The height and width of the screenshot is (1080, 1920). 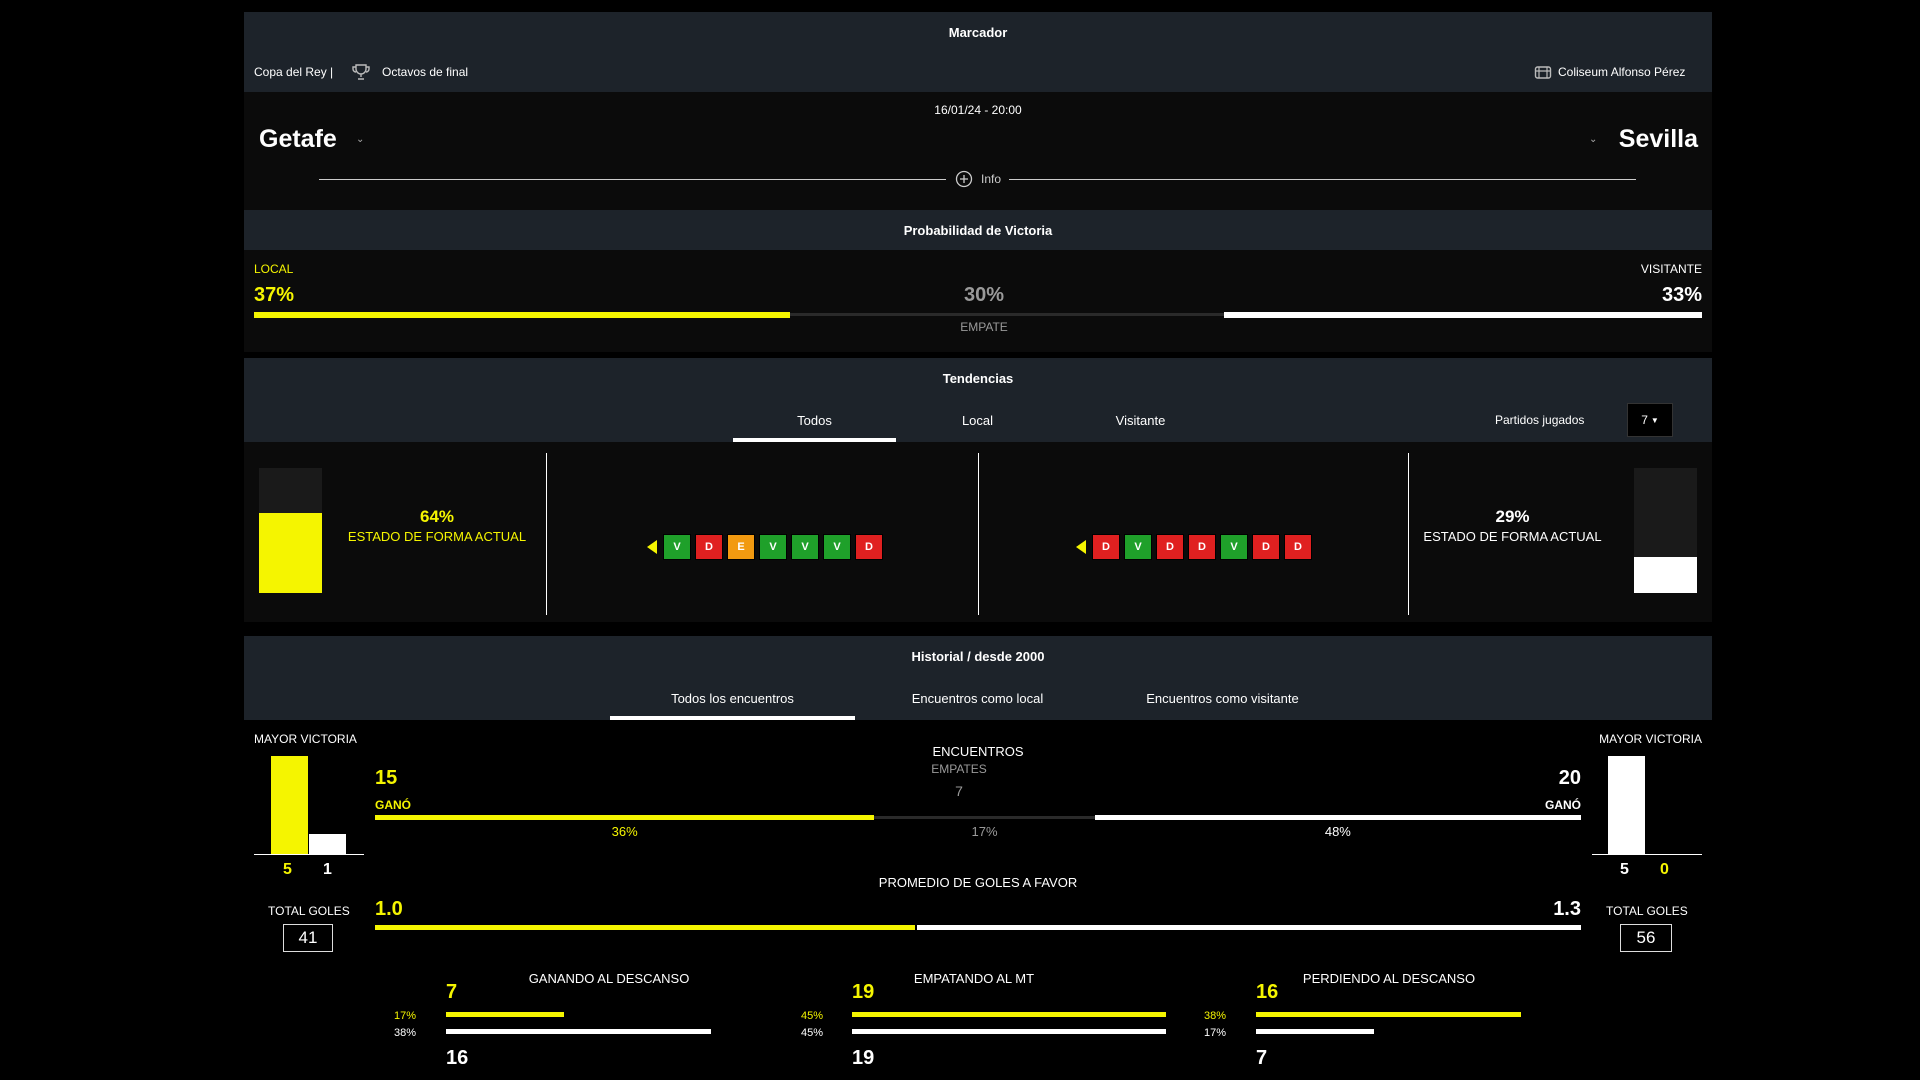 I want to click on home-avg-goals: 1.0, so click(x=389, y=909).